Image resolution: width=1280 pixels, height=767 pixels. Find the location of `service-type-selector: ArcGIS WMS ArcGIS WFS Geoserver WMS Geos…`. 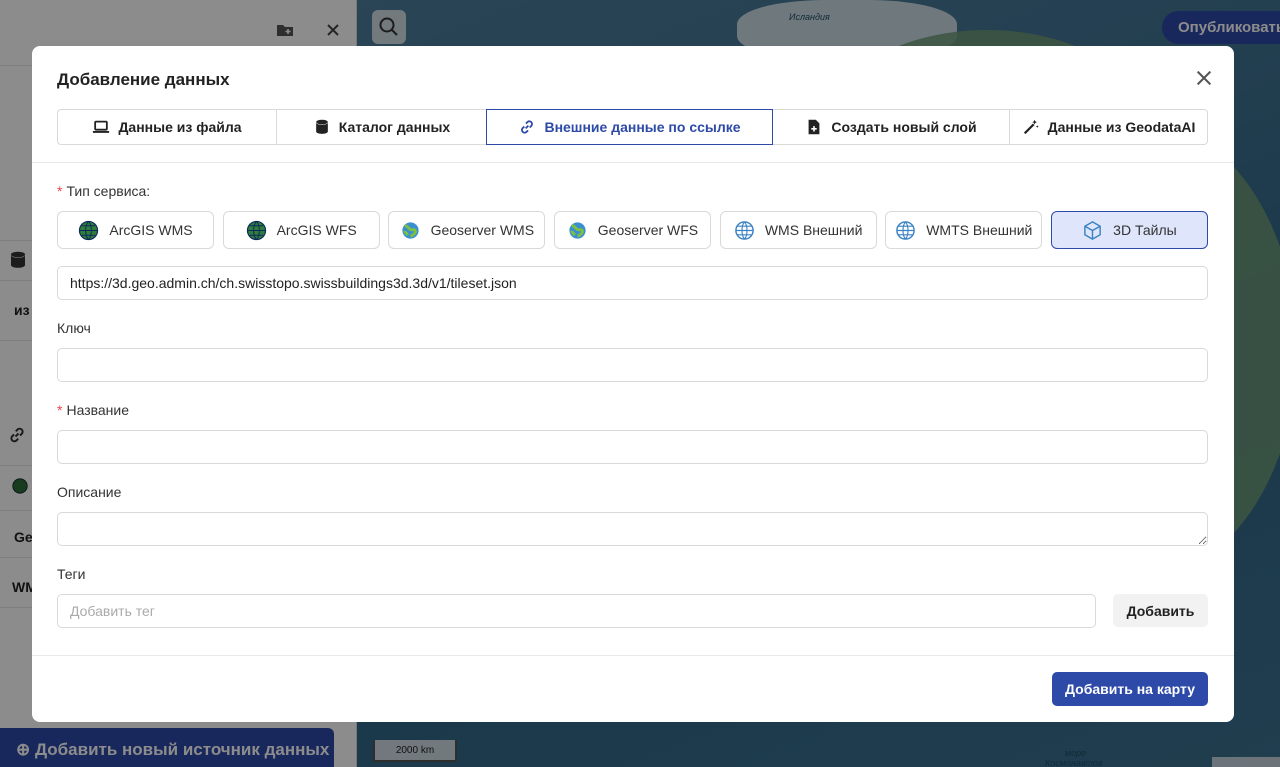

service-type-selector: ArcGIS WMS ArcGIS WFS Geoserver WMS Geos… is located at coordinates (632, 230).